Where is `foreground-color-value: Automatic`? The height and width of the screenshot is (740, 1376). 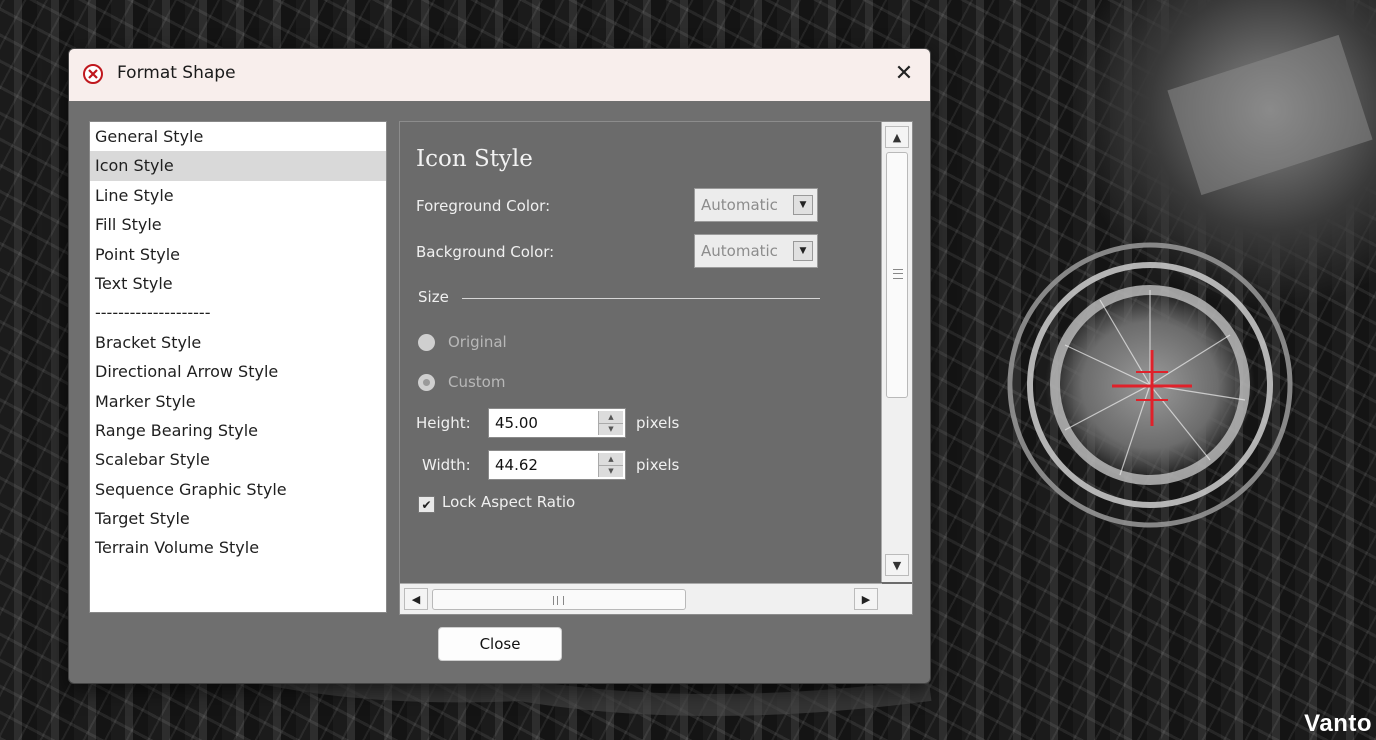 foreground-color-value: Automatic is located at coordinates (739, 205).